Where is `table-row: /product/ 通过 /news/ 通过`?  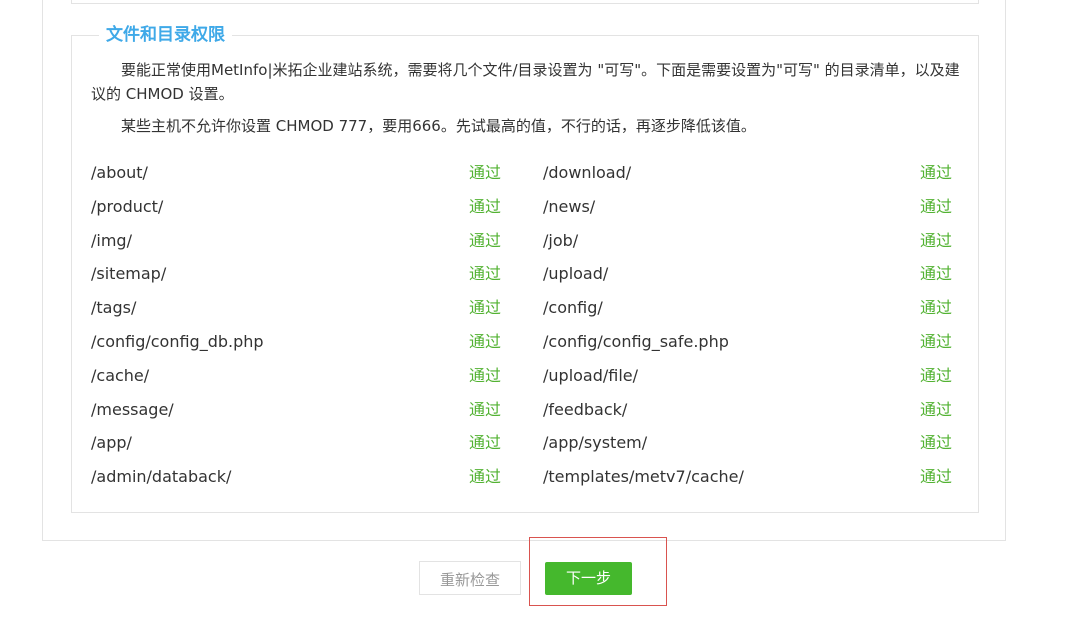
table-row: /product/ 通过 /news/ 通过 is located at coordinates (527, 207).